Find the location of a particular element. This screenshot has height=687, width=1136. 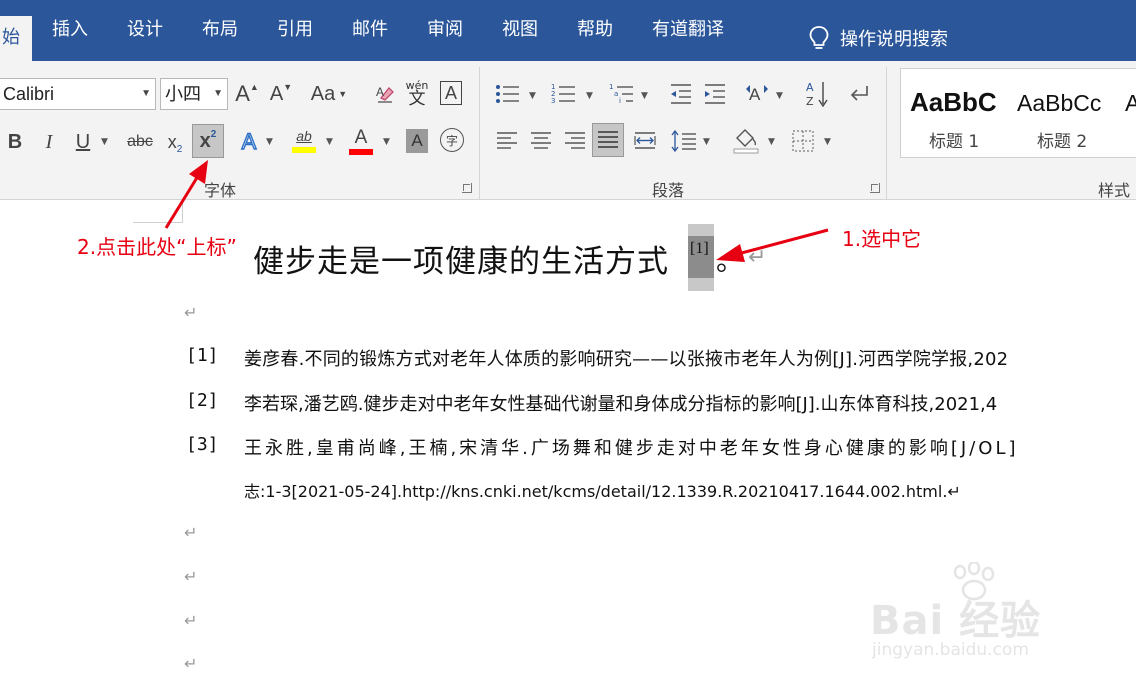

reference-number: [1] is located at coordinates (202, 355).